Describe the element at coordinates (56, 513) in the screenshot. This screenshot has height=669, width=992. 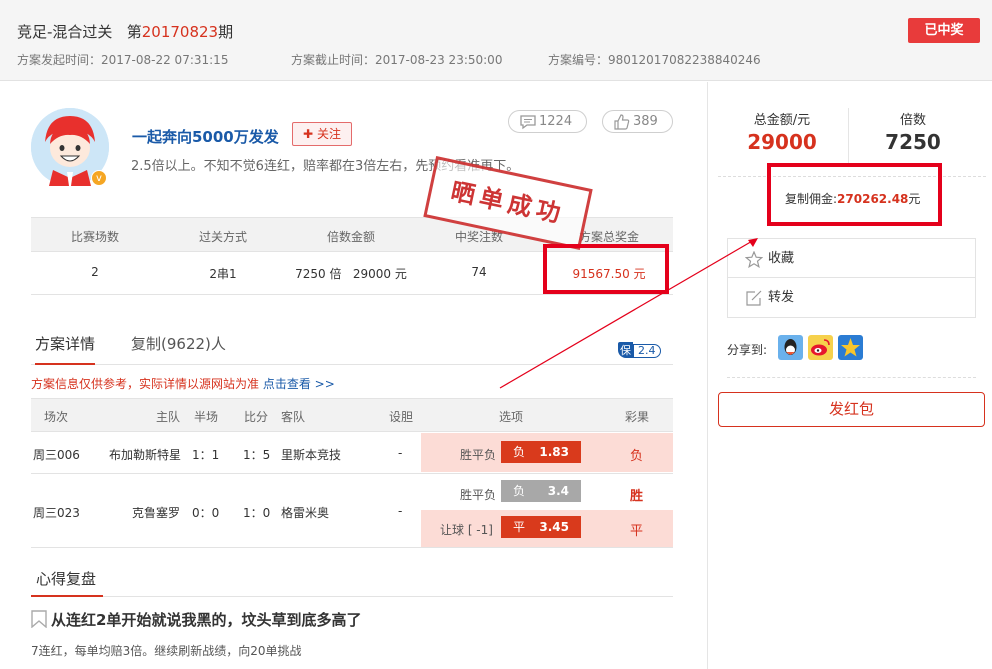
I see `row2-match-id: 周三023` at that location.